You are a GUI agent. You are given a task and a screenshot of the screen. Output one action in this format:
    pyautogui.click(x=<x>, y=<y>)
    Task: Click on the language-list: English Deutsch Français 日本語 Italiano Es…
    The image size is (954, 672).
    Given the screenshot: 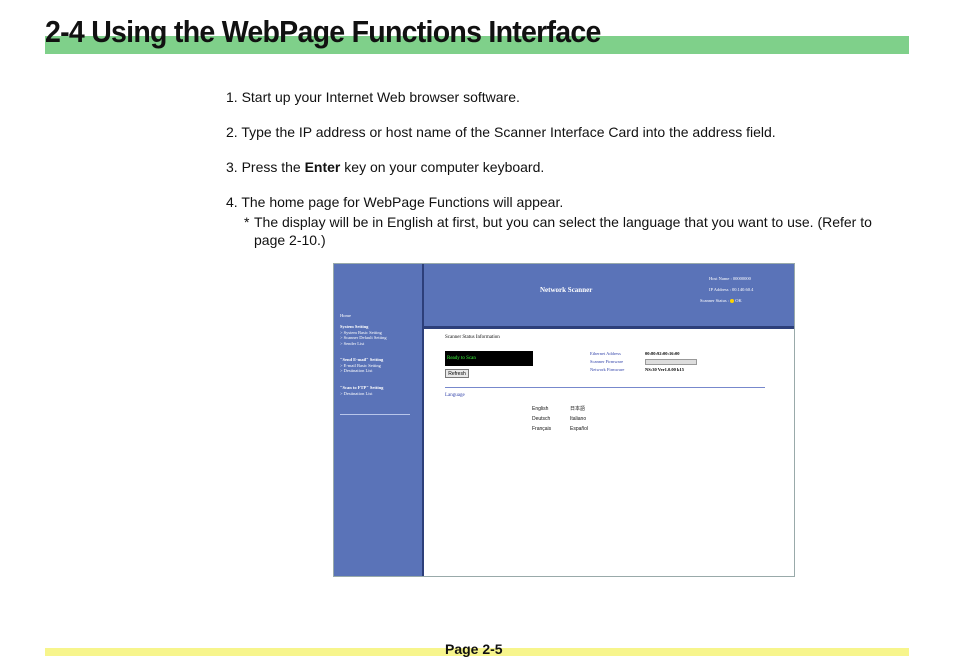 What is the action you would take?
    pyautogui.click(x=570, y=419)
    